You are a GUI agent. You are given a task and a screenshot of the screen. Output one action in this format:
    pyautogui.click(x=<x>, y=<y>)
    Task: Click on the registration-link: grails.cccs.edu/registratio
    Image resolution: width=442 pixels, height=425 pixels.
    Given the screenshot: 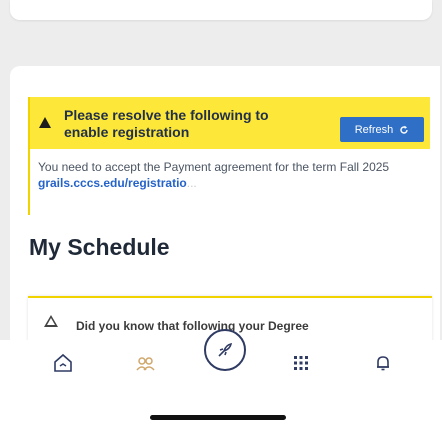 What is the action you would take?
    pyautogui.click(x=112, y=183)
    